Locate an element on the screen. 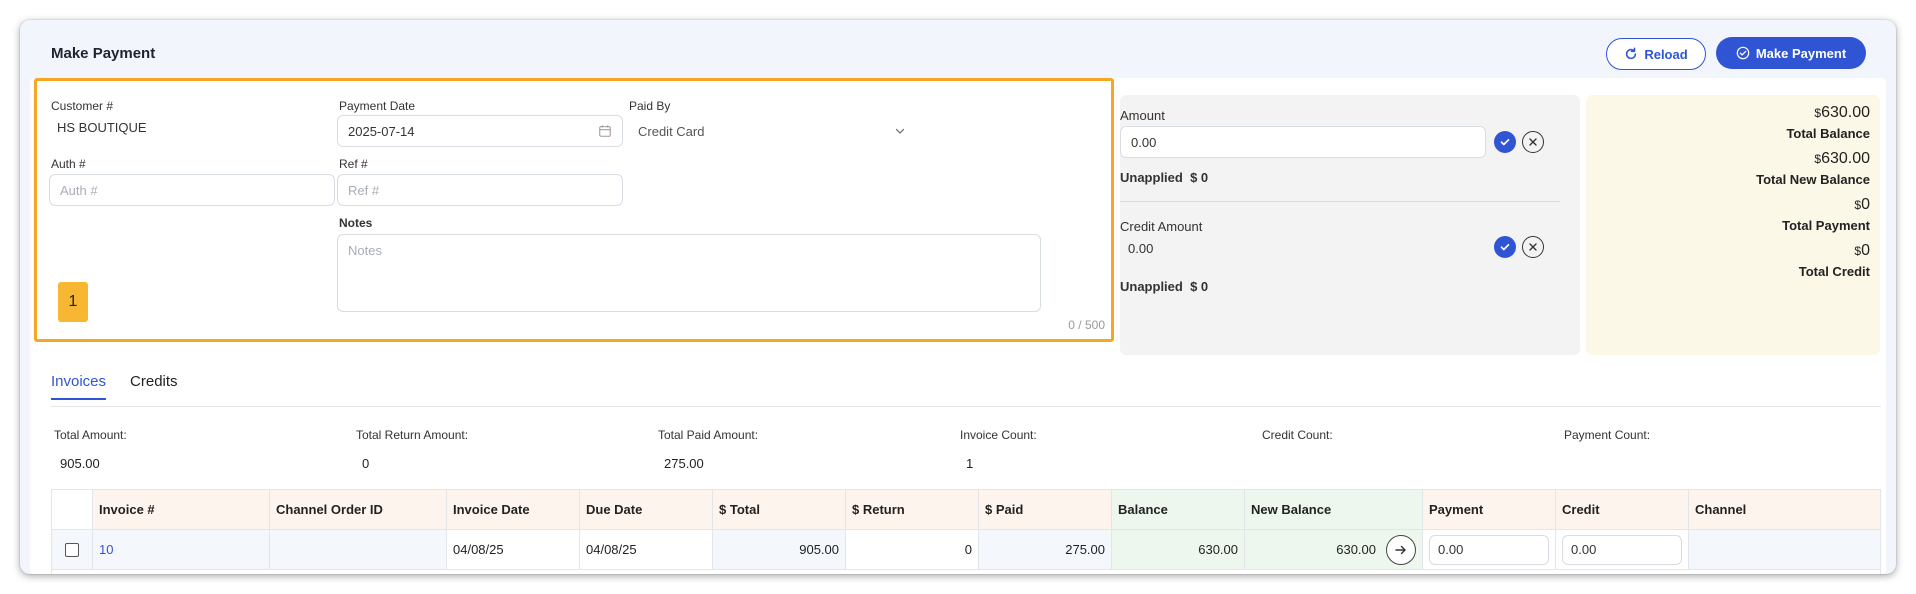 Image resolution: width=1916 pixels, height=594 pixels. unapplied-credit: Unapplied $ 0 is located at coordinates (1164, 286).